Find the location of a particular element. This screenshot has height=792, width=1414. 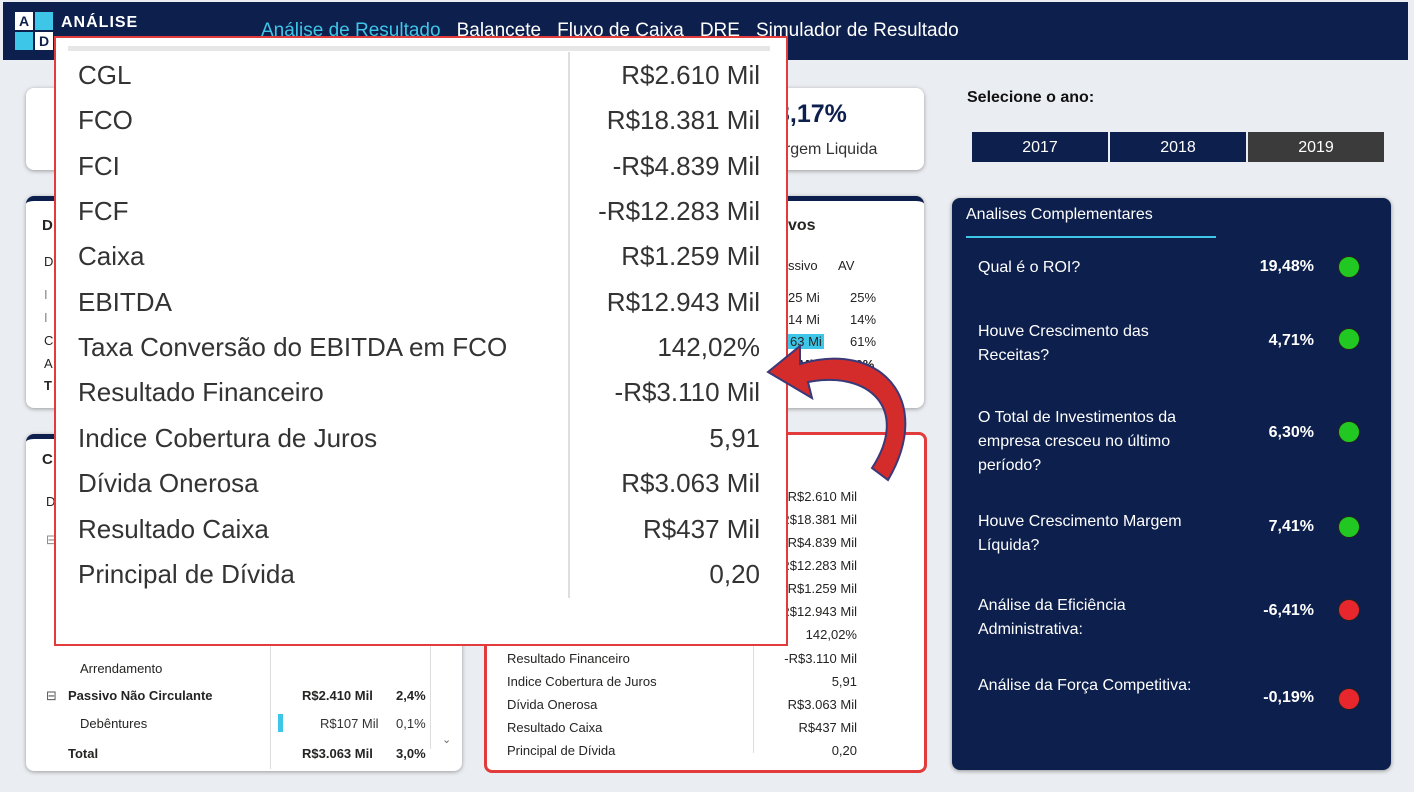

table-row: Arrendamento is located at coordinates (121, 668).